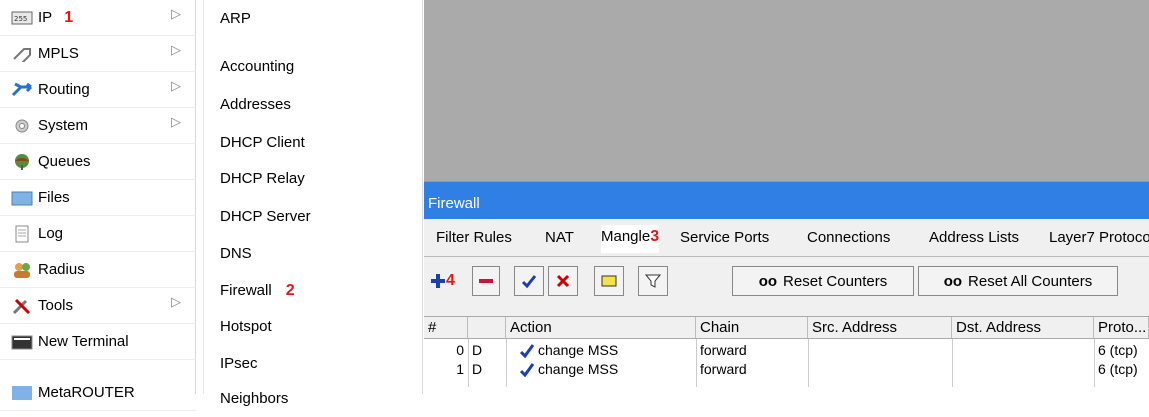 The image size is (1149, 417). I want to click on step-badge-3: 3, so click(655, 236).